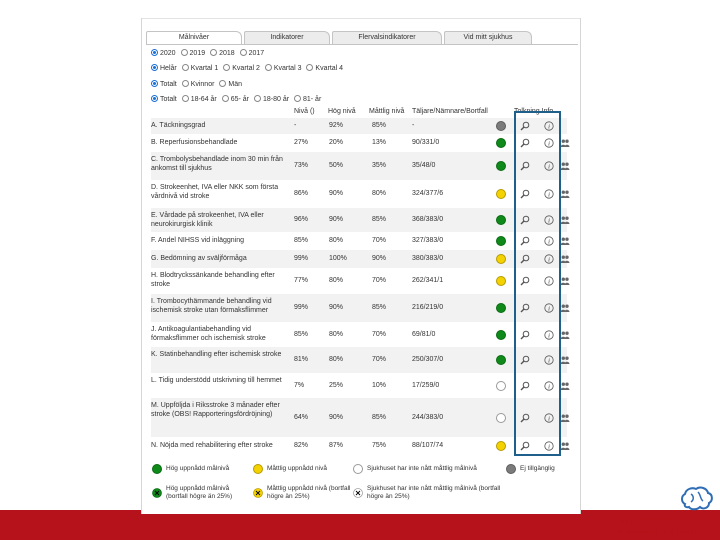  What do you see at coordinates (537, 468) in the screenshot?
I see `legend-unavailable: Ej tillgänglig` at bounding box center [537, 468].